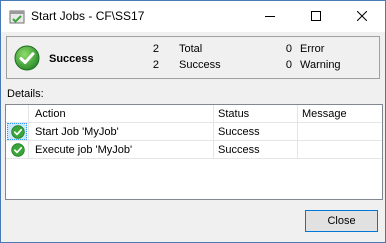 This screenshot has width=386, height=243. What do you see at coordinates (191, 49) in the screenshot?
I see `total-label: Total` at bounding box center [191, 49].